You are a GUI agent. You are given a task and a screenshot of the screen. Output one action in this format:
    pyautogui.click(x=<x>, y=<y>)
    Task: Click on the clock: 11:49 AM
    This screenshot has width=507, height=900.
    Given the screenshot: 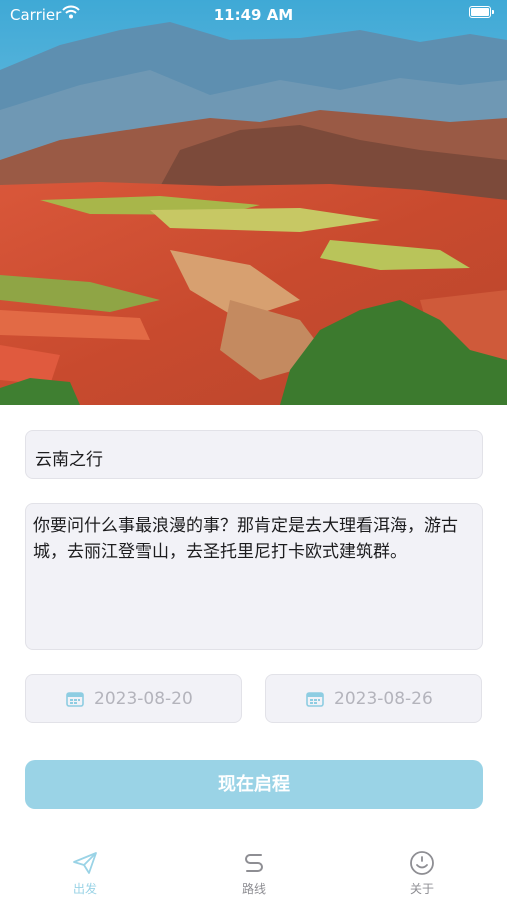 What is the action you would take?
    pyautogui.click(x=253, y=15)
    